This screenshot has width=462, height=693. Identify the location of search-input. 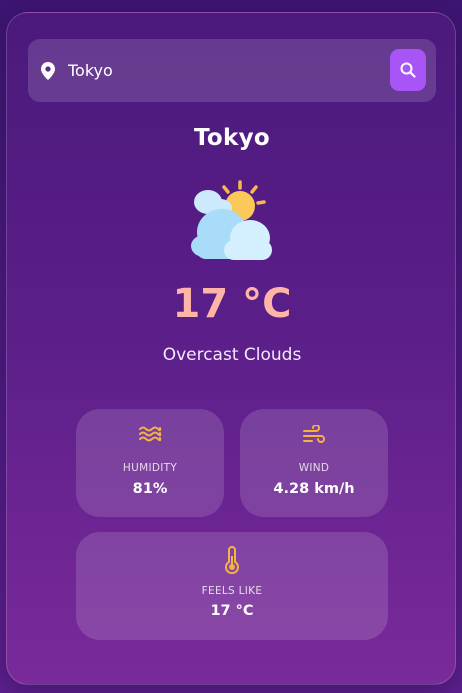
(218, 70).